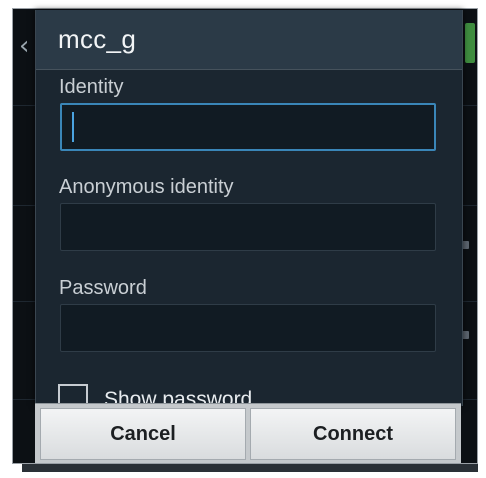 The height and width of the screenshot is (478, 486). What do you see at coordinates (91, 87) in the screenshot?
I see `identity-label: Identity` at bounding box center [91, 87].